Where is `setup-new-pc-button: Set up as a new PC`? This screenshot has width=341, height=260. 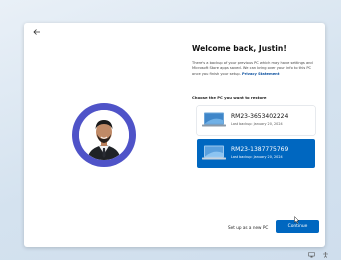
setup-new-pc-button: Set up as a new PC is located at coordinates (248, 227).